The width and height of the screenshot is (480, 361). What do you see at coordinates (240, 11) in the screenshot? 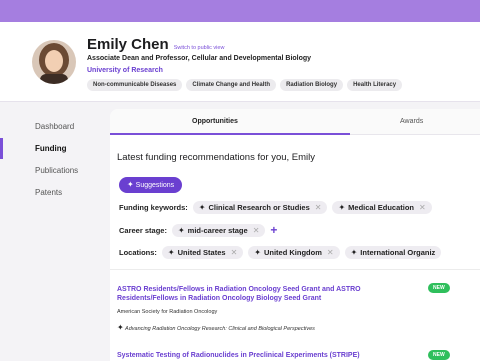
I see `top-banner` at bounding box center [240, 11].